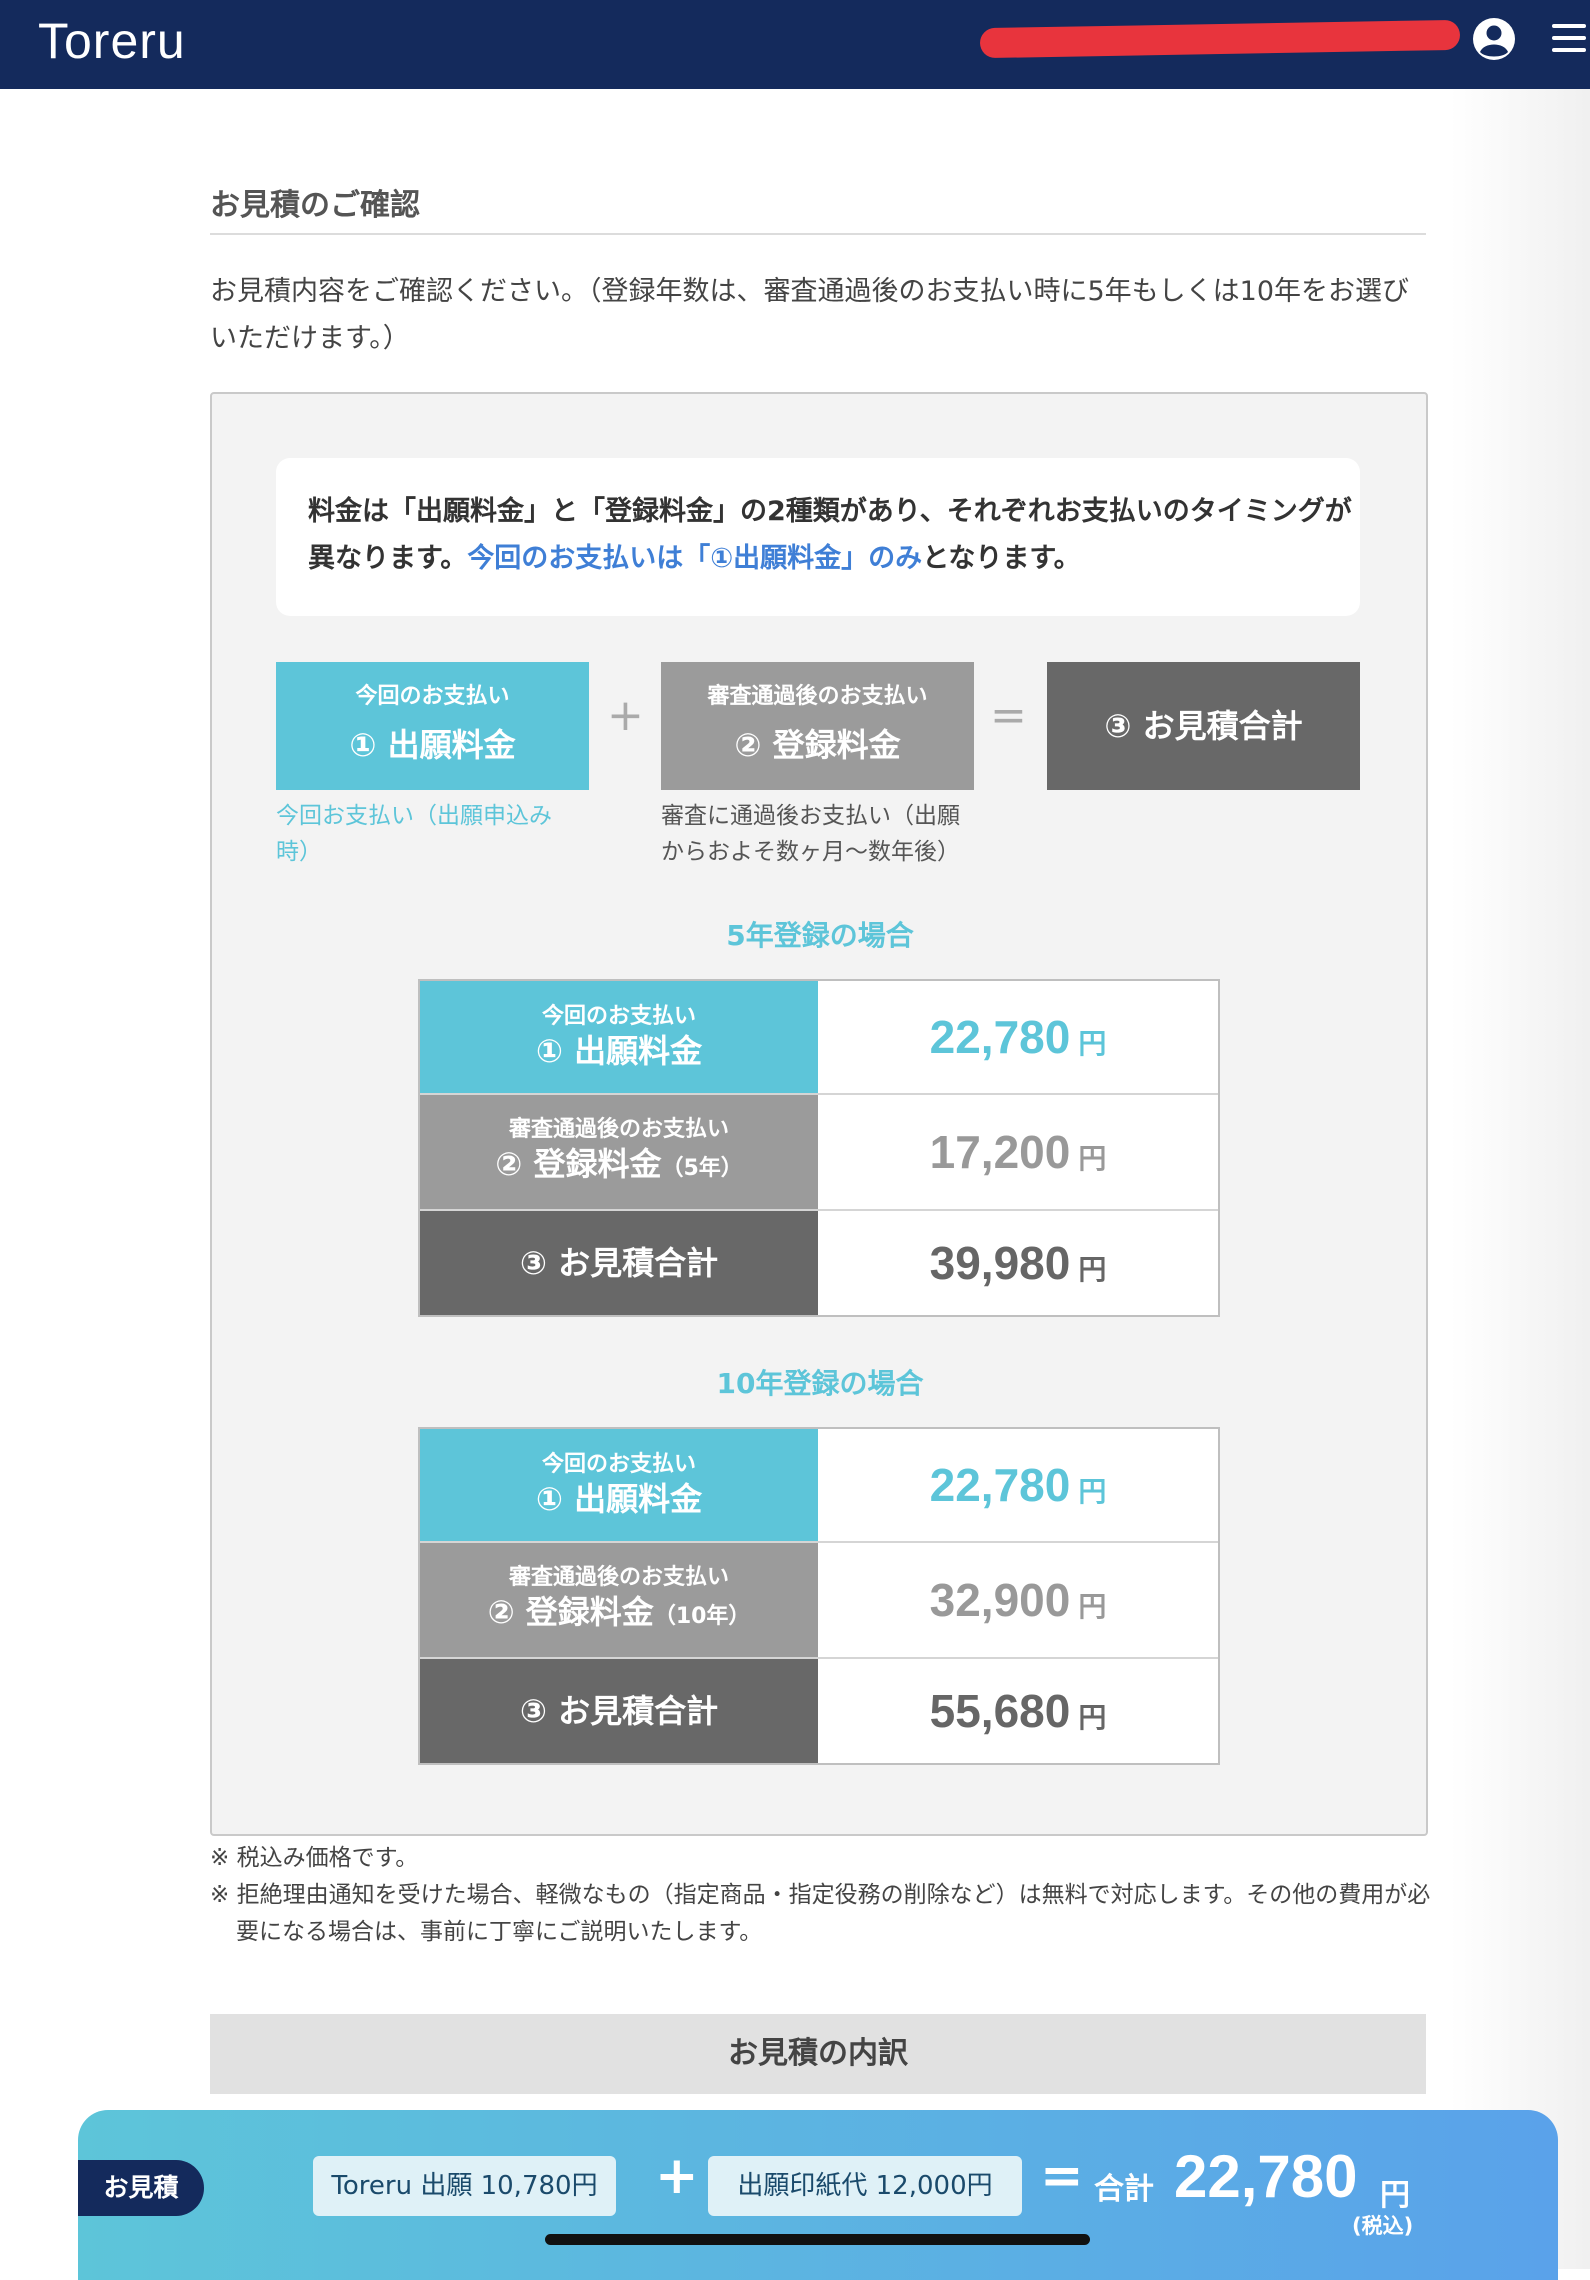  Describe the element at coordinates (1220, 39) in the screenshot. I see `redacted-account-name` at that location.